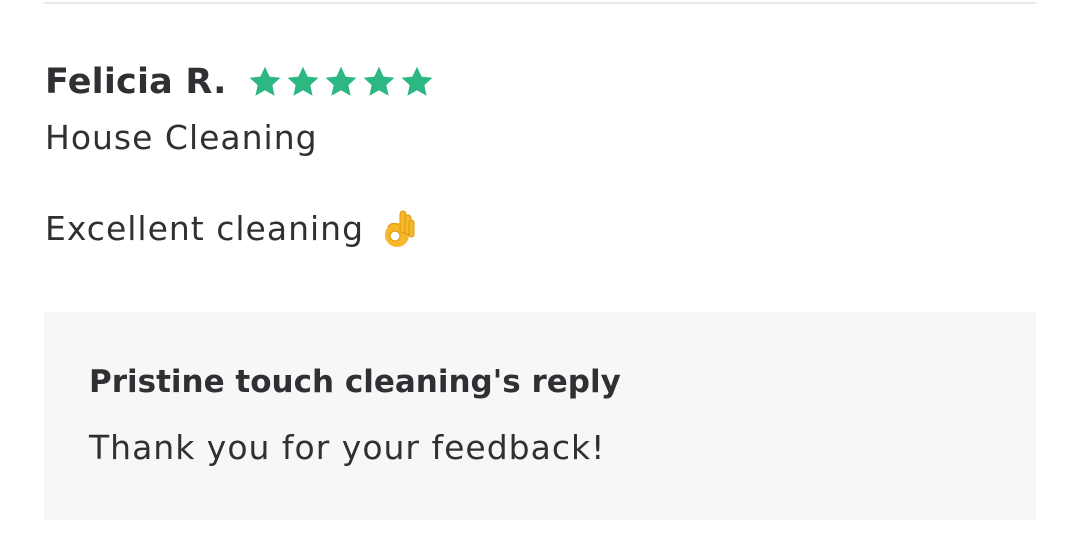  Describe the element at coordinates (355, 382) in the screenshot. I see `reply-title: Pristine touch cleaning's reply` at that location.